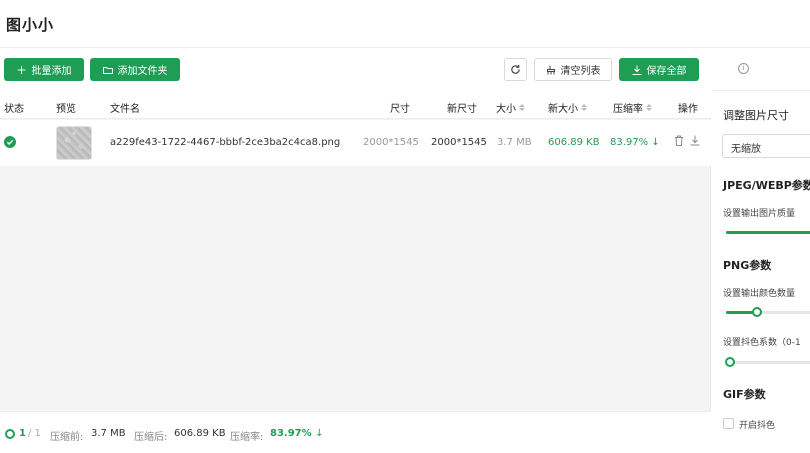  Describe the element at coordinates (767, 362) in the screenshot. I see `dither-slider` at that location.